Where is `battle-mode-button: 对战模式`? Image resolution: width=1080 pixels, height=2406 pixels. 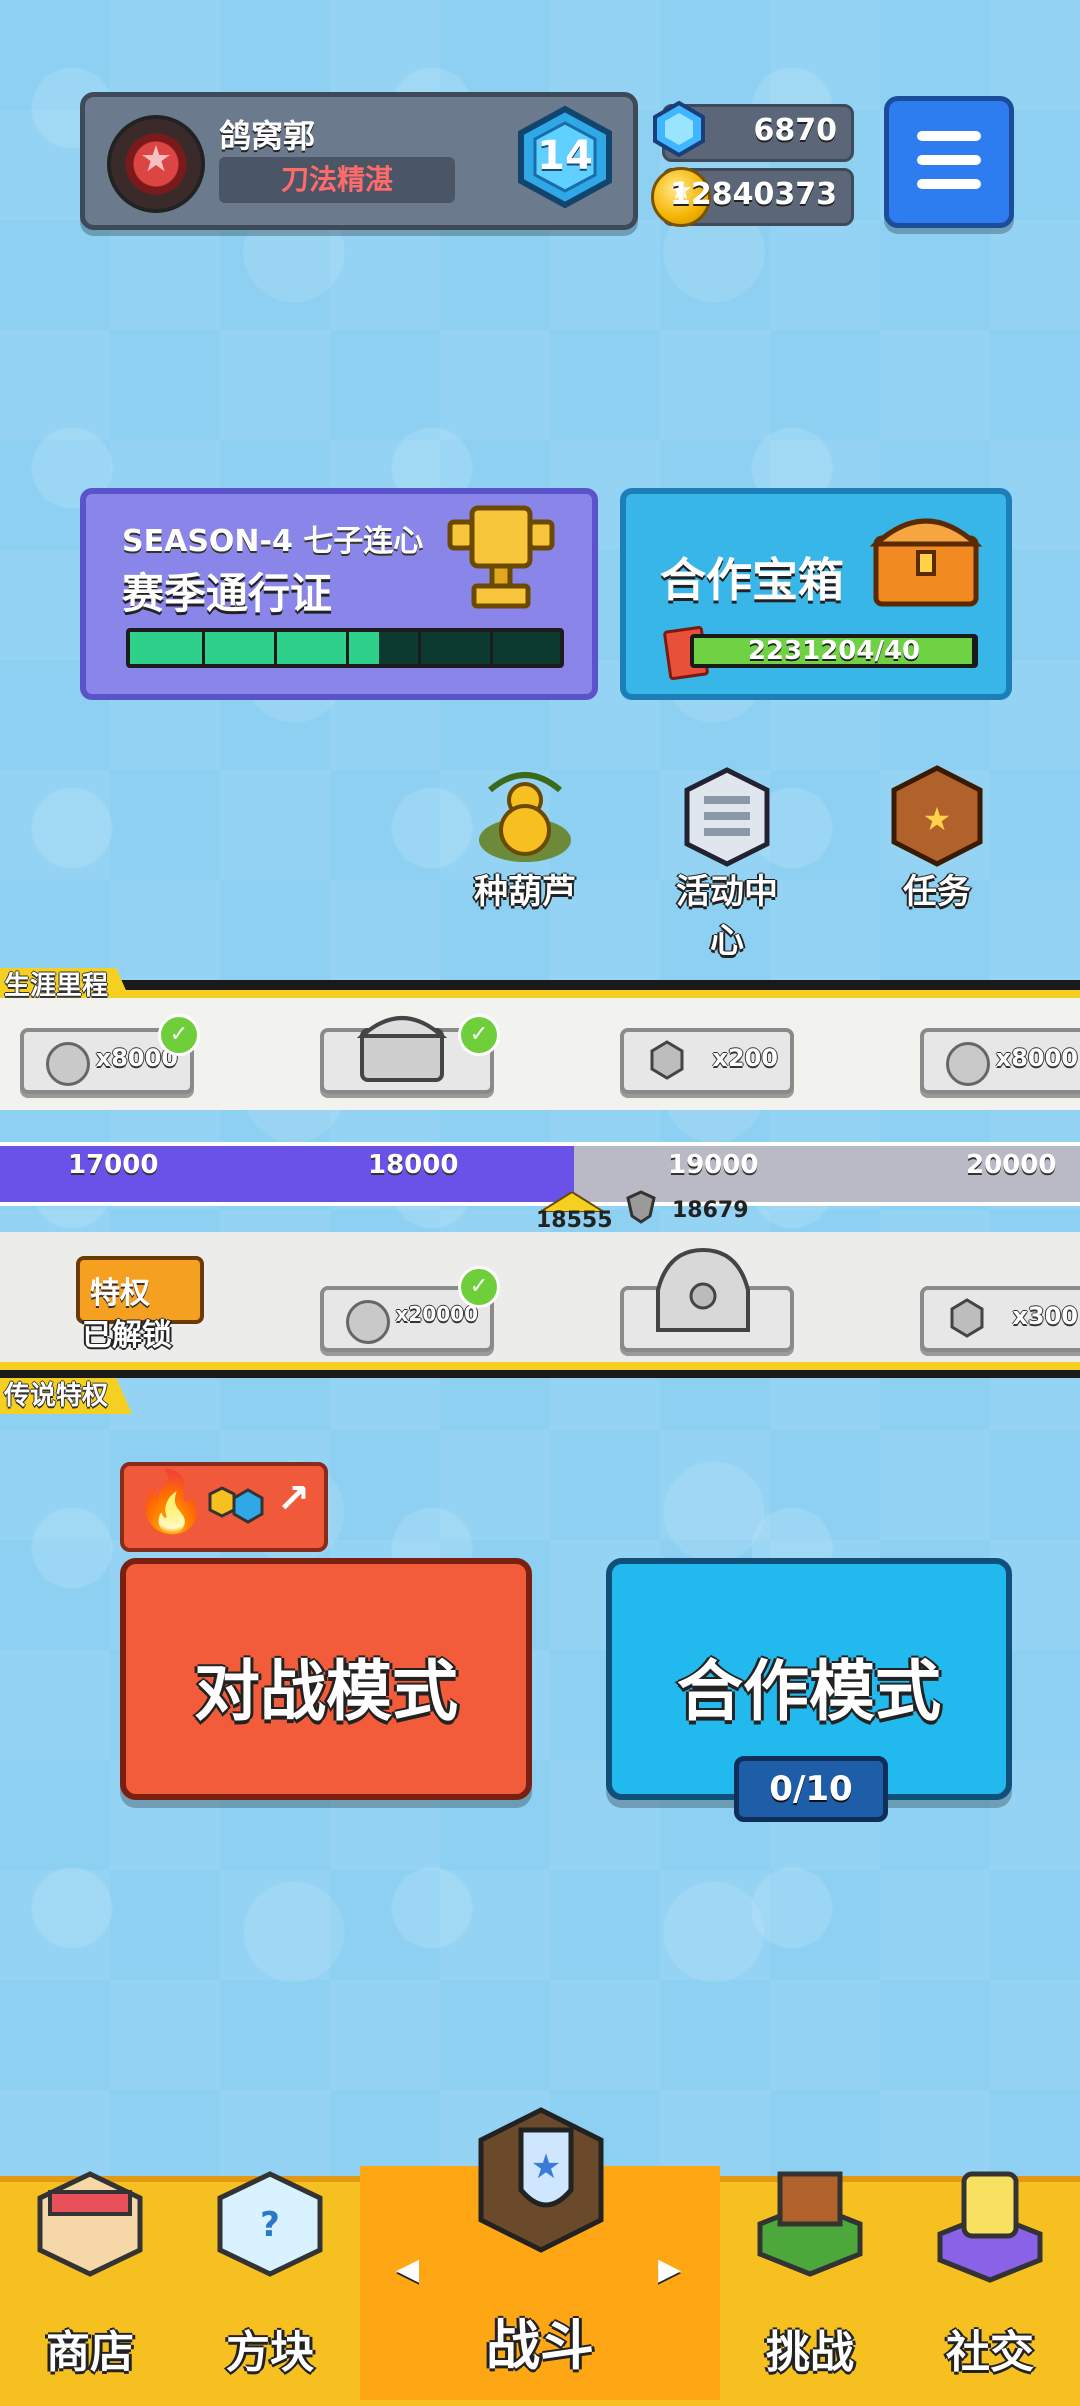
battle-mode-button: 对战模式 is located at coordinates (326, 1679).